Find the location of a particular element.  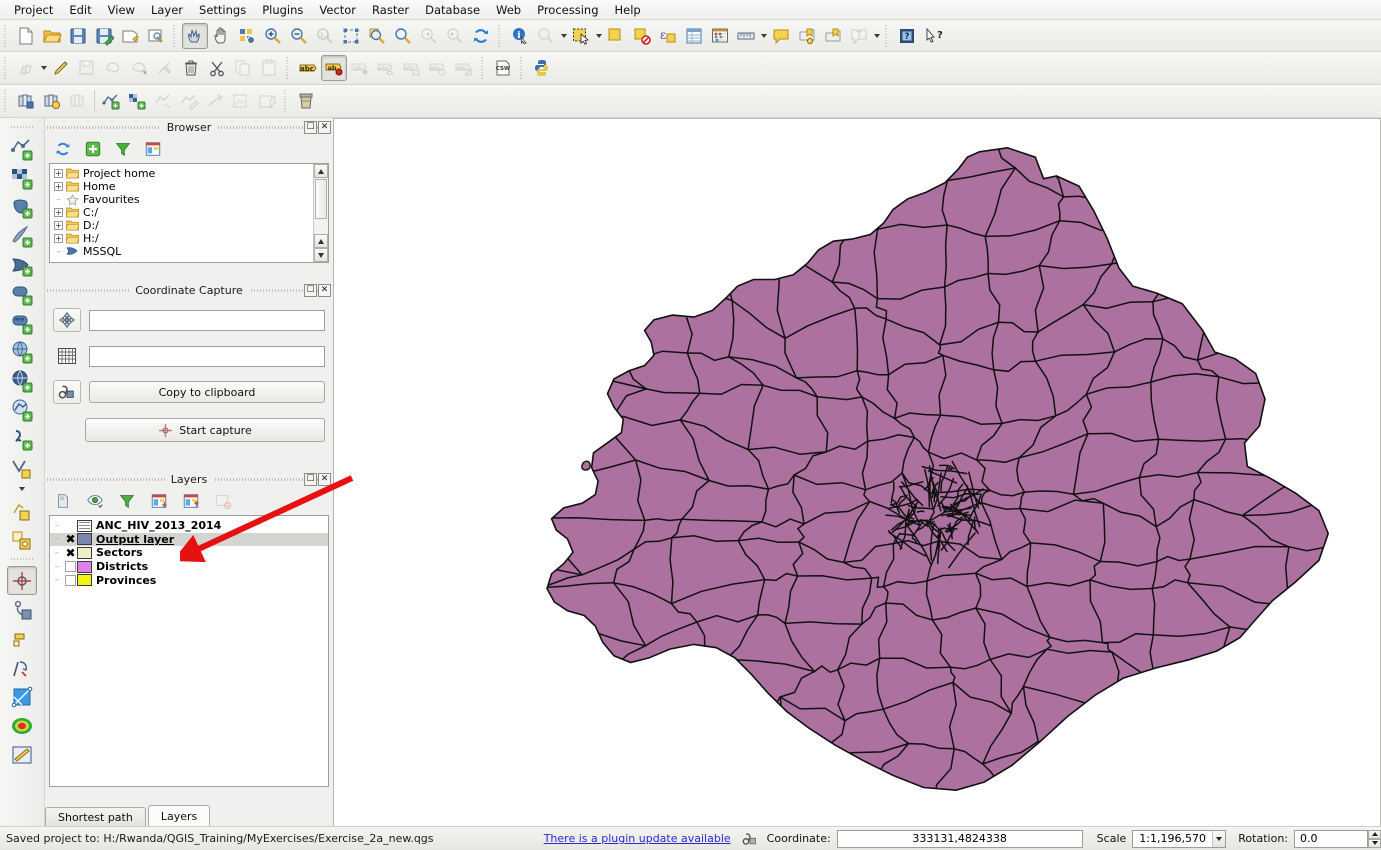

edit-vector-layer-icon is located at coordinates (189, 101).